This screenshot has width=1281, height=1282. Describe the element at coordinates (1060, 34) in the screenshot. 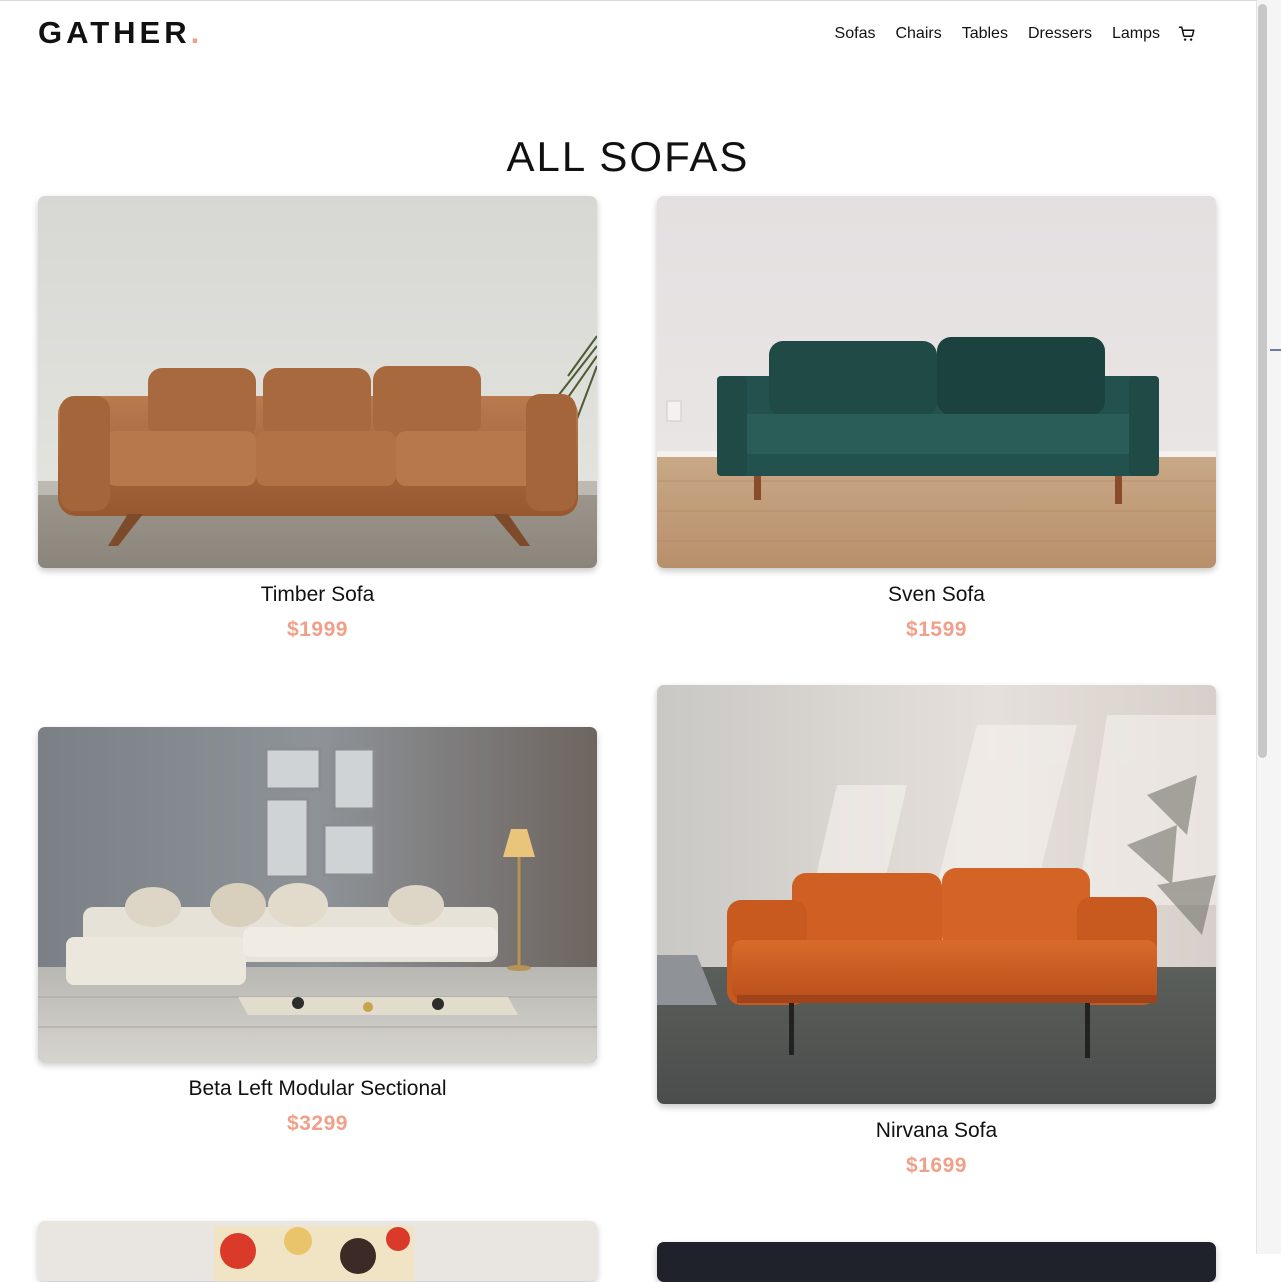

I see `nav-item-dressers: Dressers` at that location.